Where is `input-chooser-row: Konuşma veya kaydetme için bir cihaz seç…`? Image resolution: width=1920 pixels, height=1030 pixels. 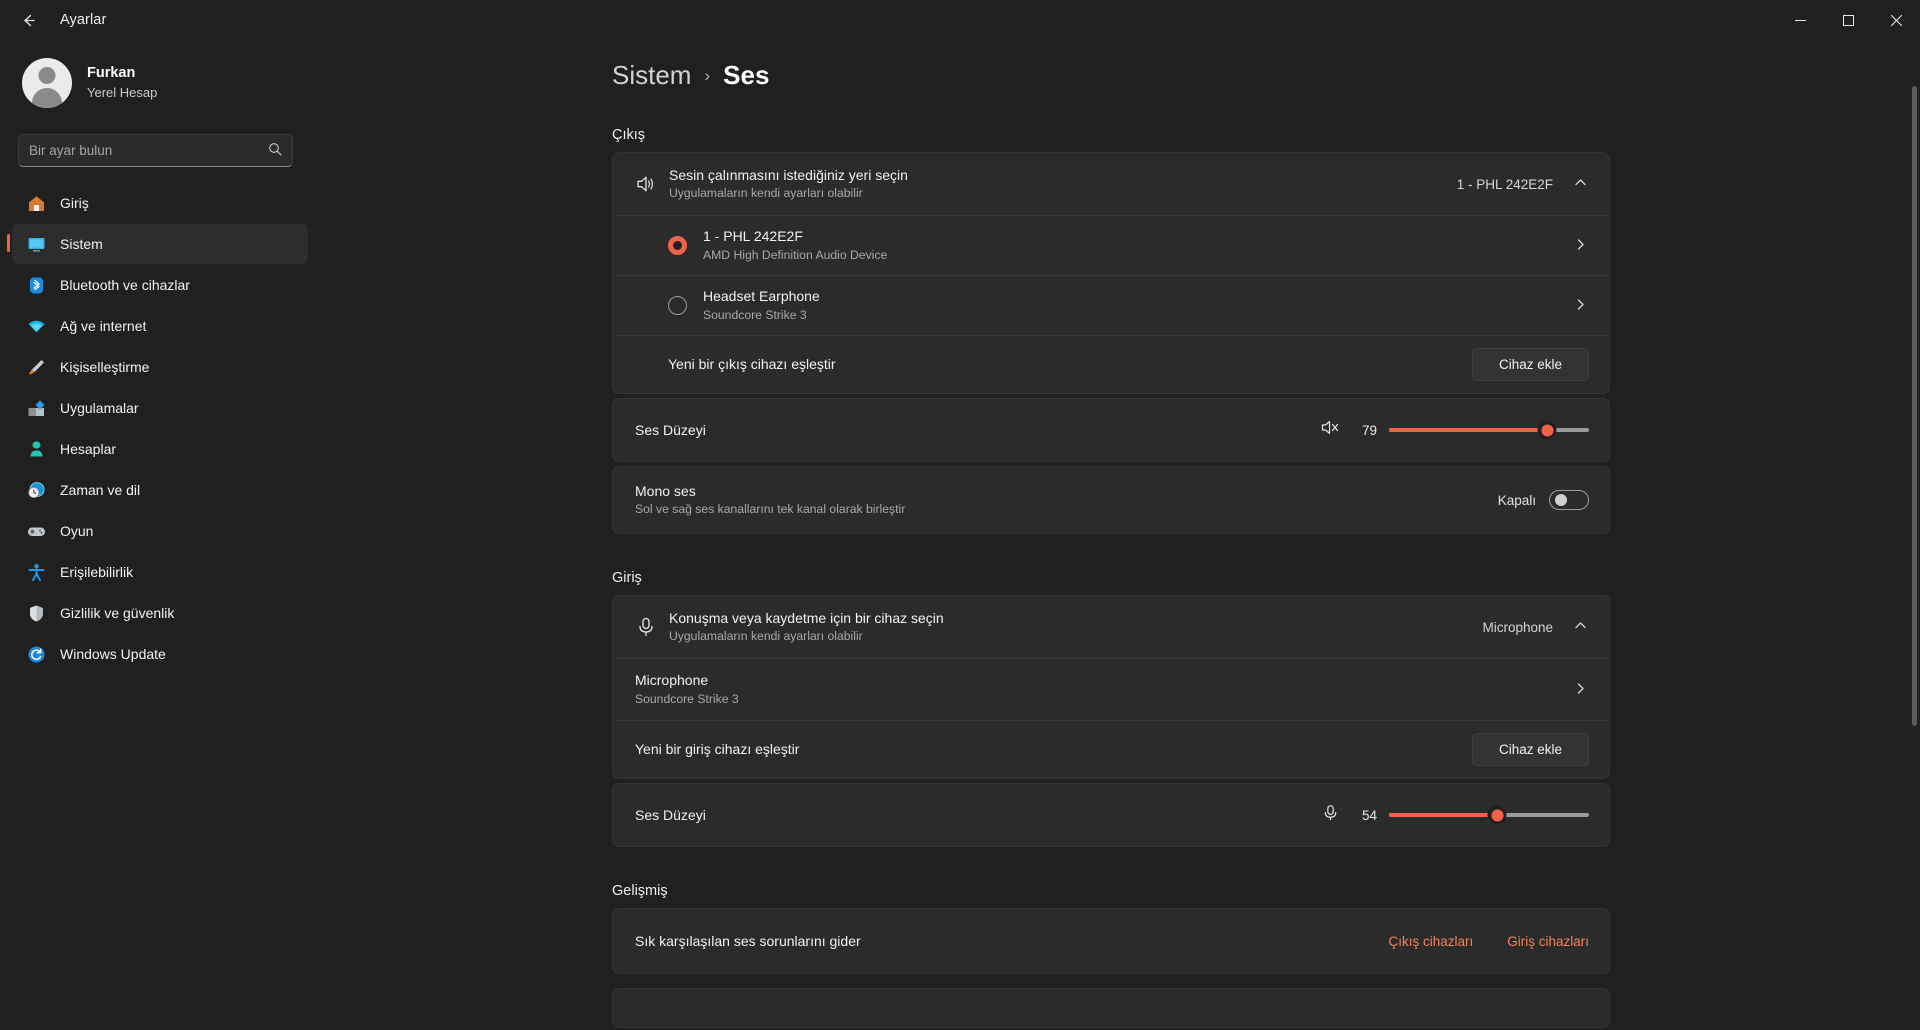 input-chooser-row: Konuşma veya kaydetme için bir cihaz seç… is located at coordinates (1111, 627).